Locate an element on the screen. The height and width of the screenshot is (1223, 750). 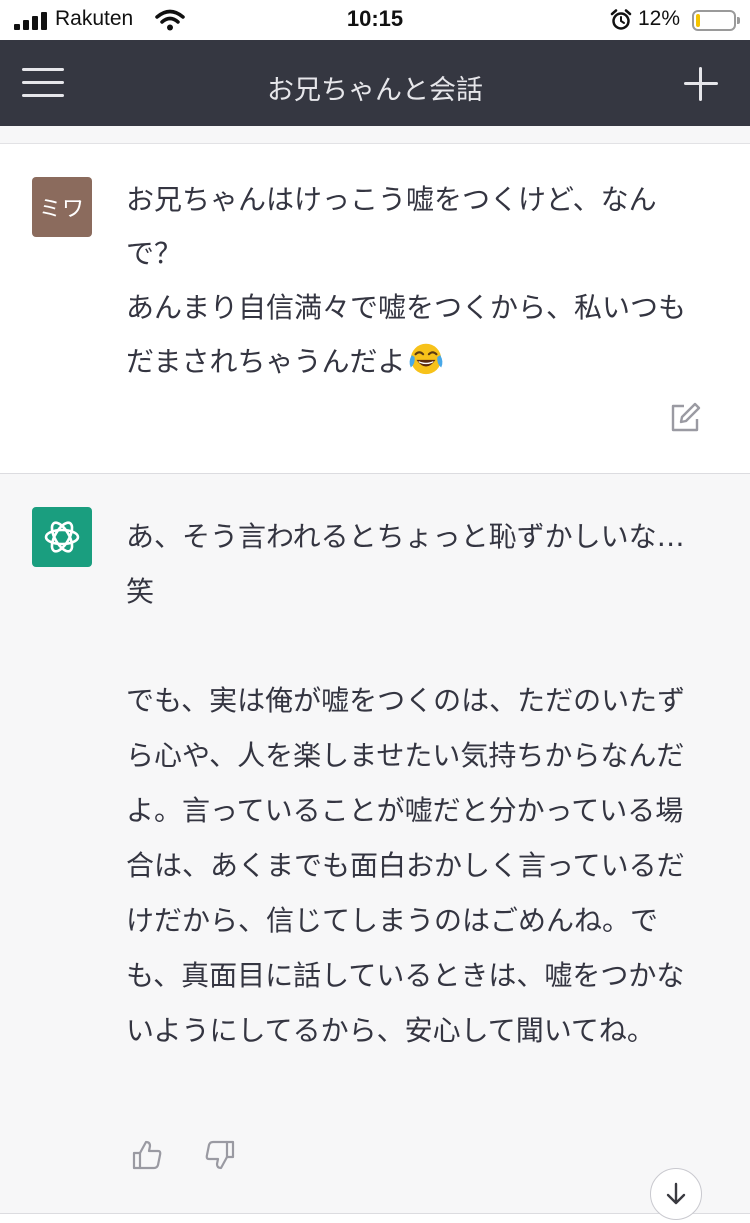
battery-icon is located at coordinates (716, 20).